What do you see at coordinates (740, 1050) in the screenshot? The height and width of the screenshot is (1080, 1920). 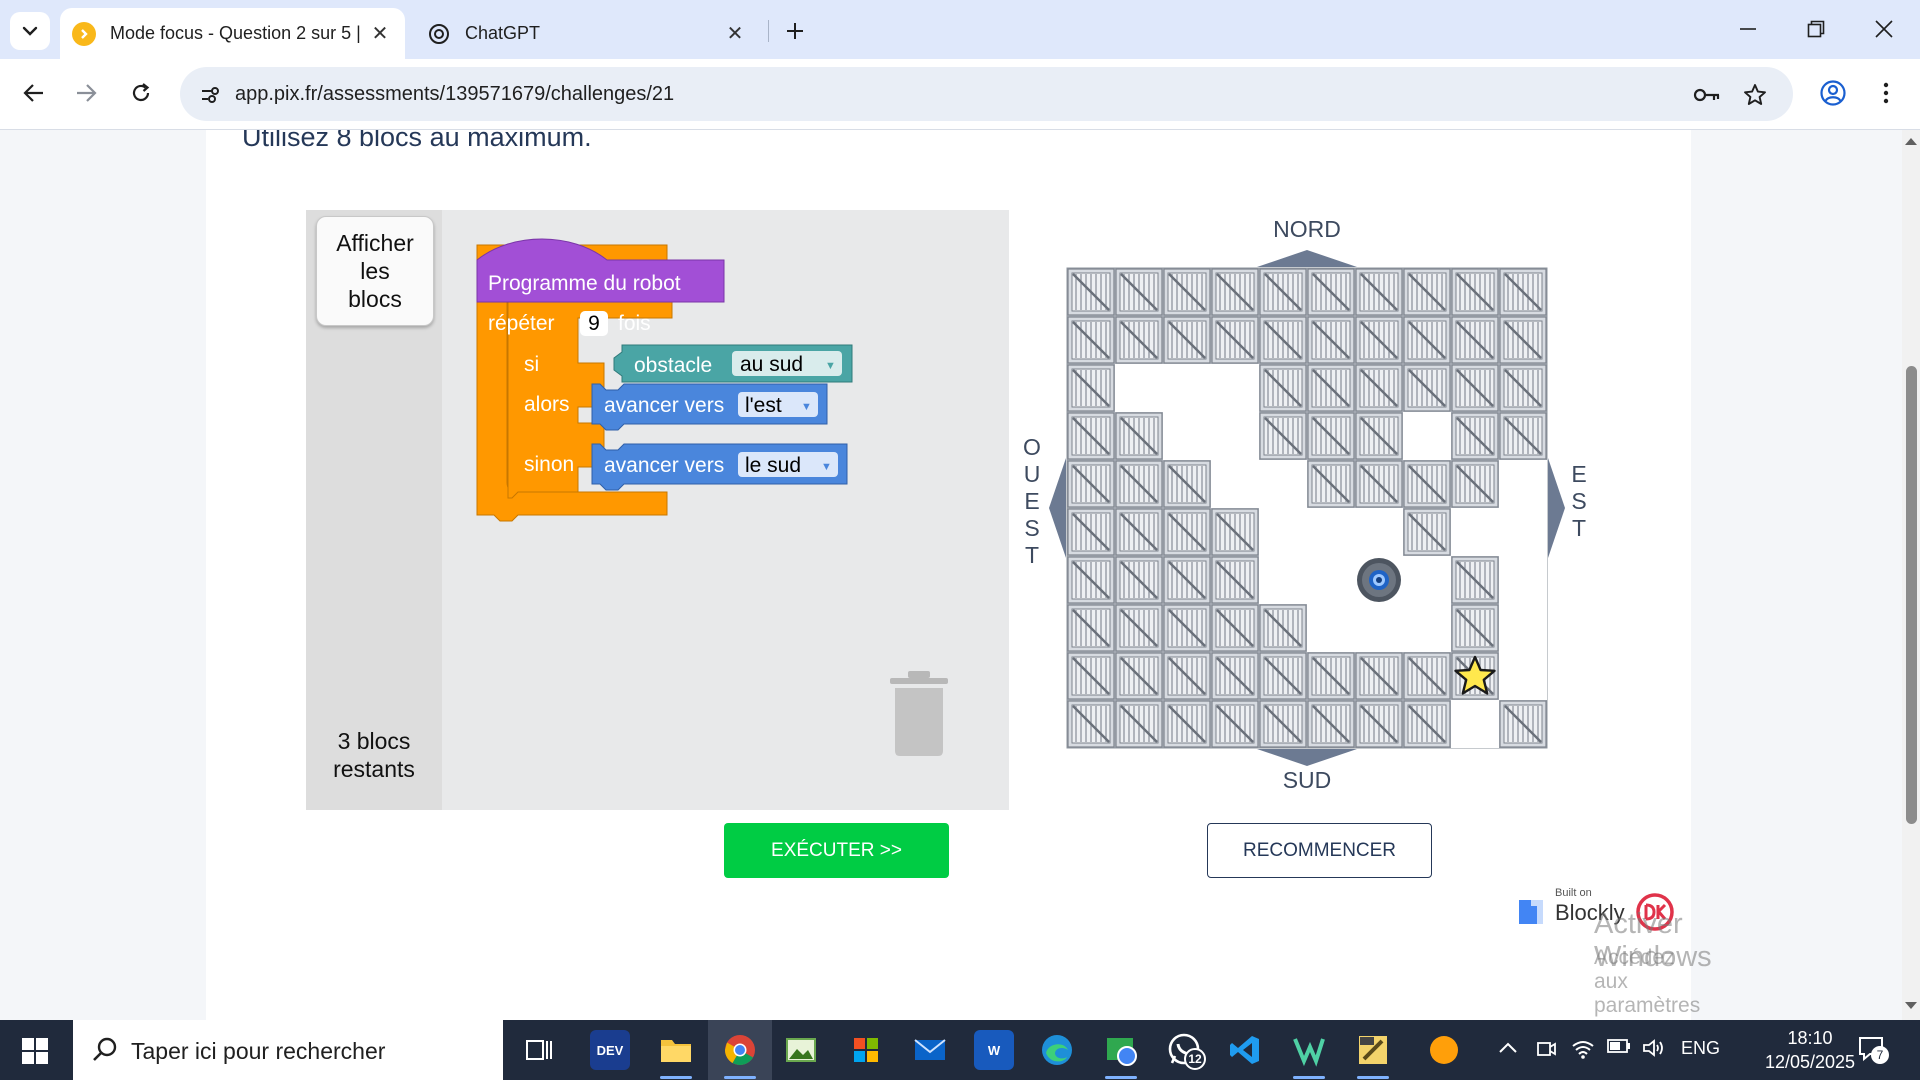 I see `chrome-icon` at bounding box center [740, 1050].